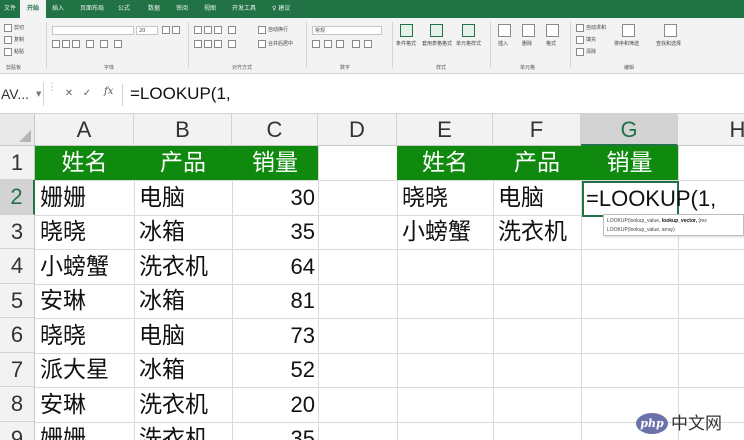 Image resolution: width=744 pixels, height=440 pixels. I want to click on increase-decimal-icon, so click(356, 44).